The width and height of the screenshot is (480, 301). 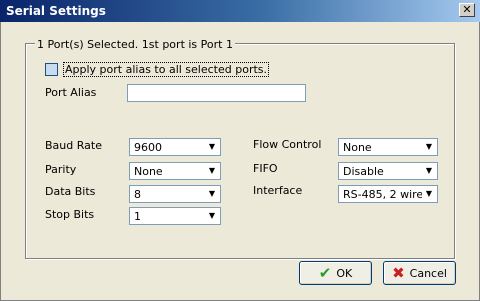 I want to click on data-bits-value: 8, so click(x=137, y=194).